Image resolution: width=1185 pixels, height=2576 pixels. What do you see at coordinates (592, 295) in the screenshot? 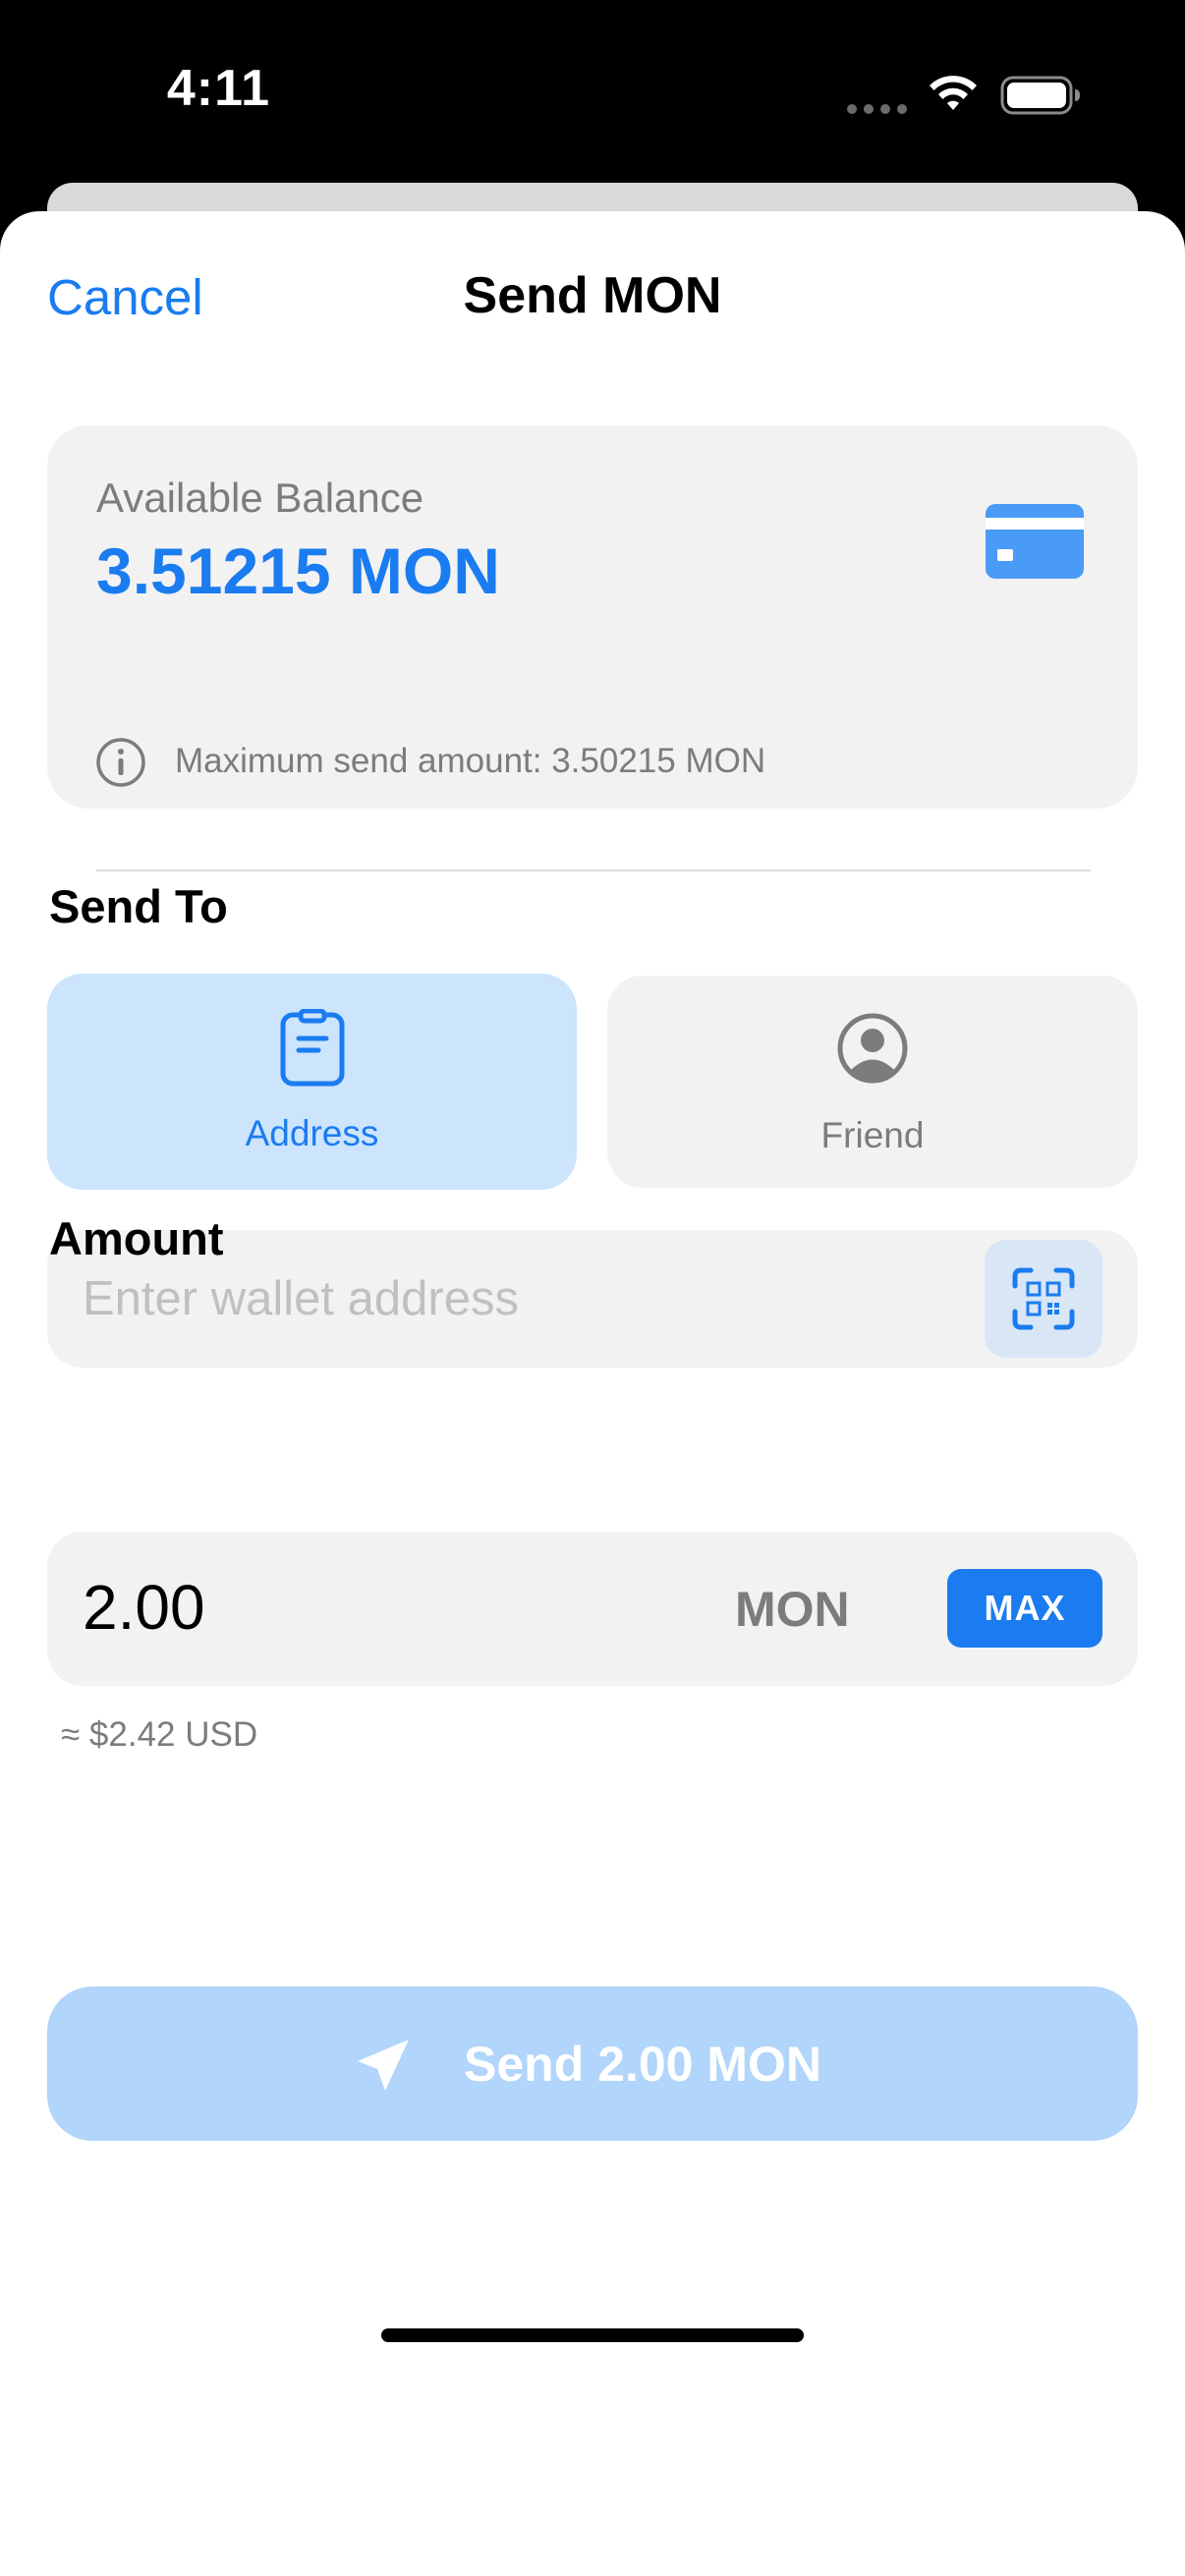
I see `page-title: Send MON` at bounding box center [592, 295].